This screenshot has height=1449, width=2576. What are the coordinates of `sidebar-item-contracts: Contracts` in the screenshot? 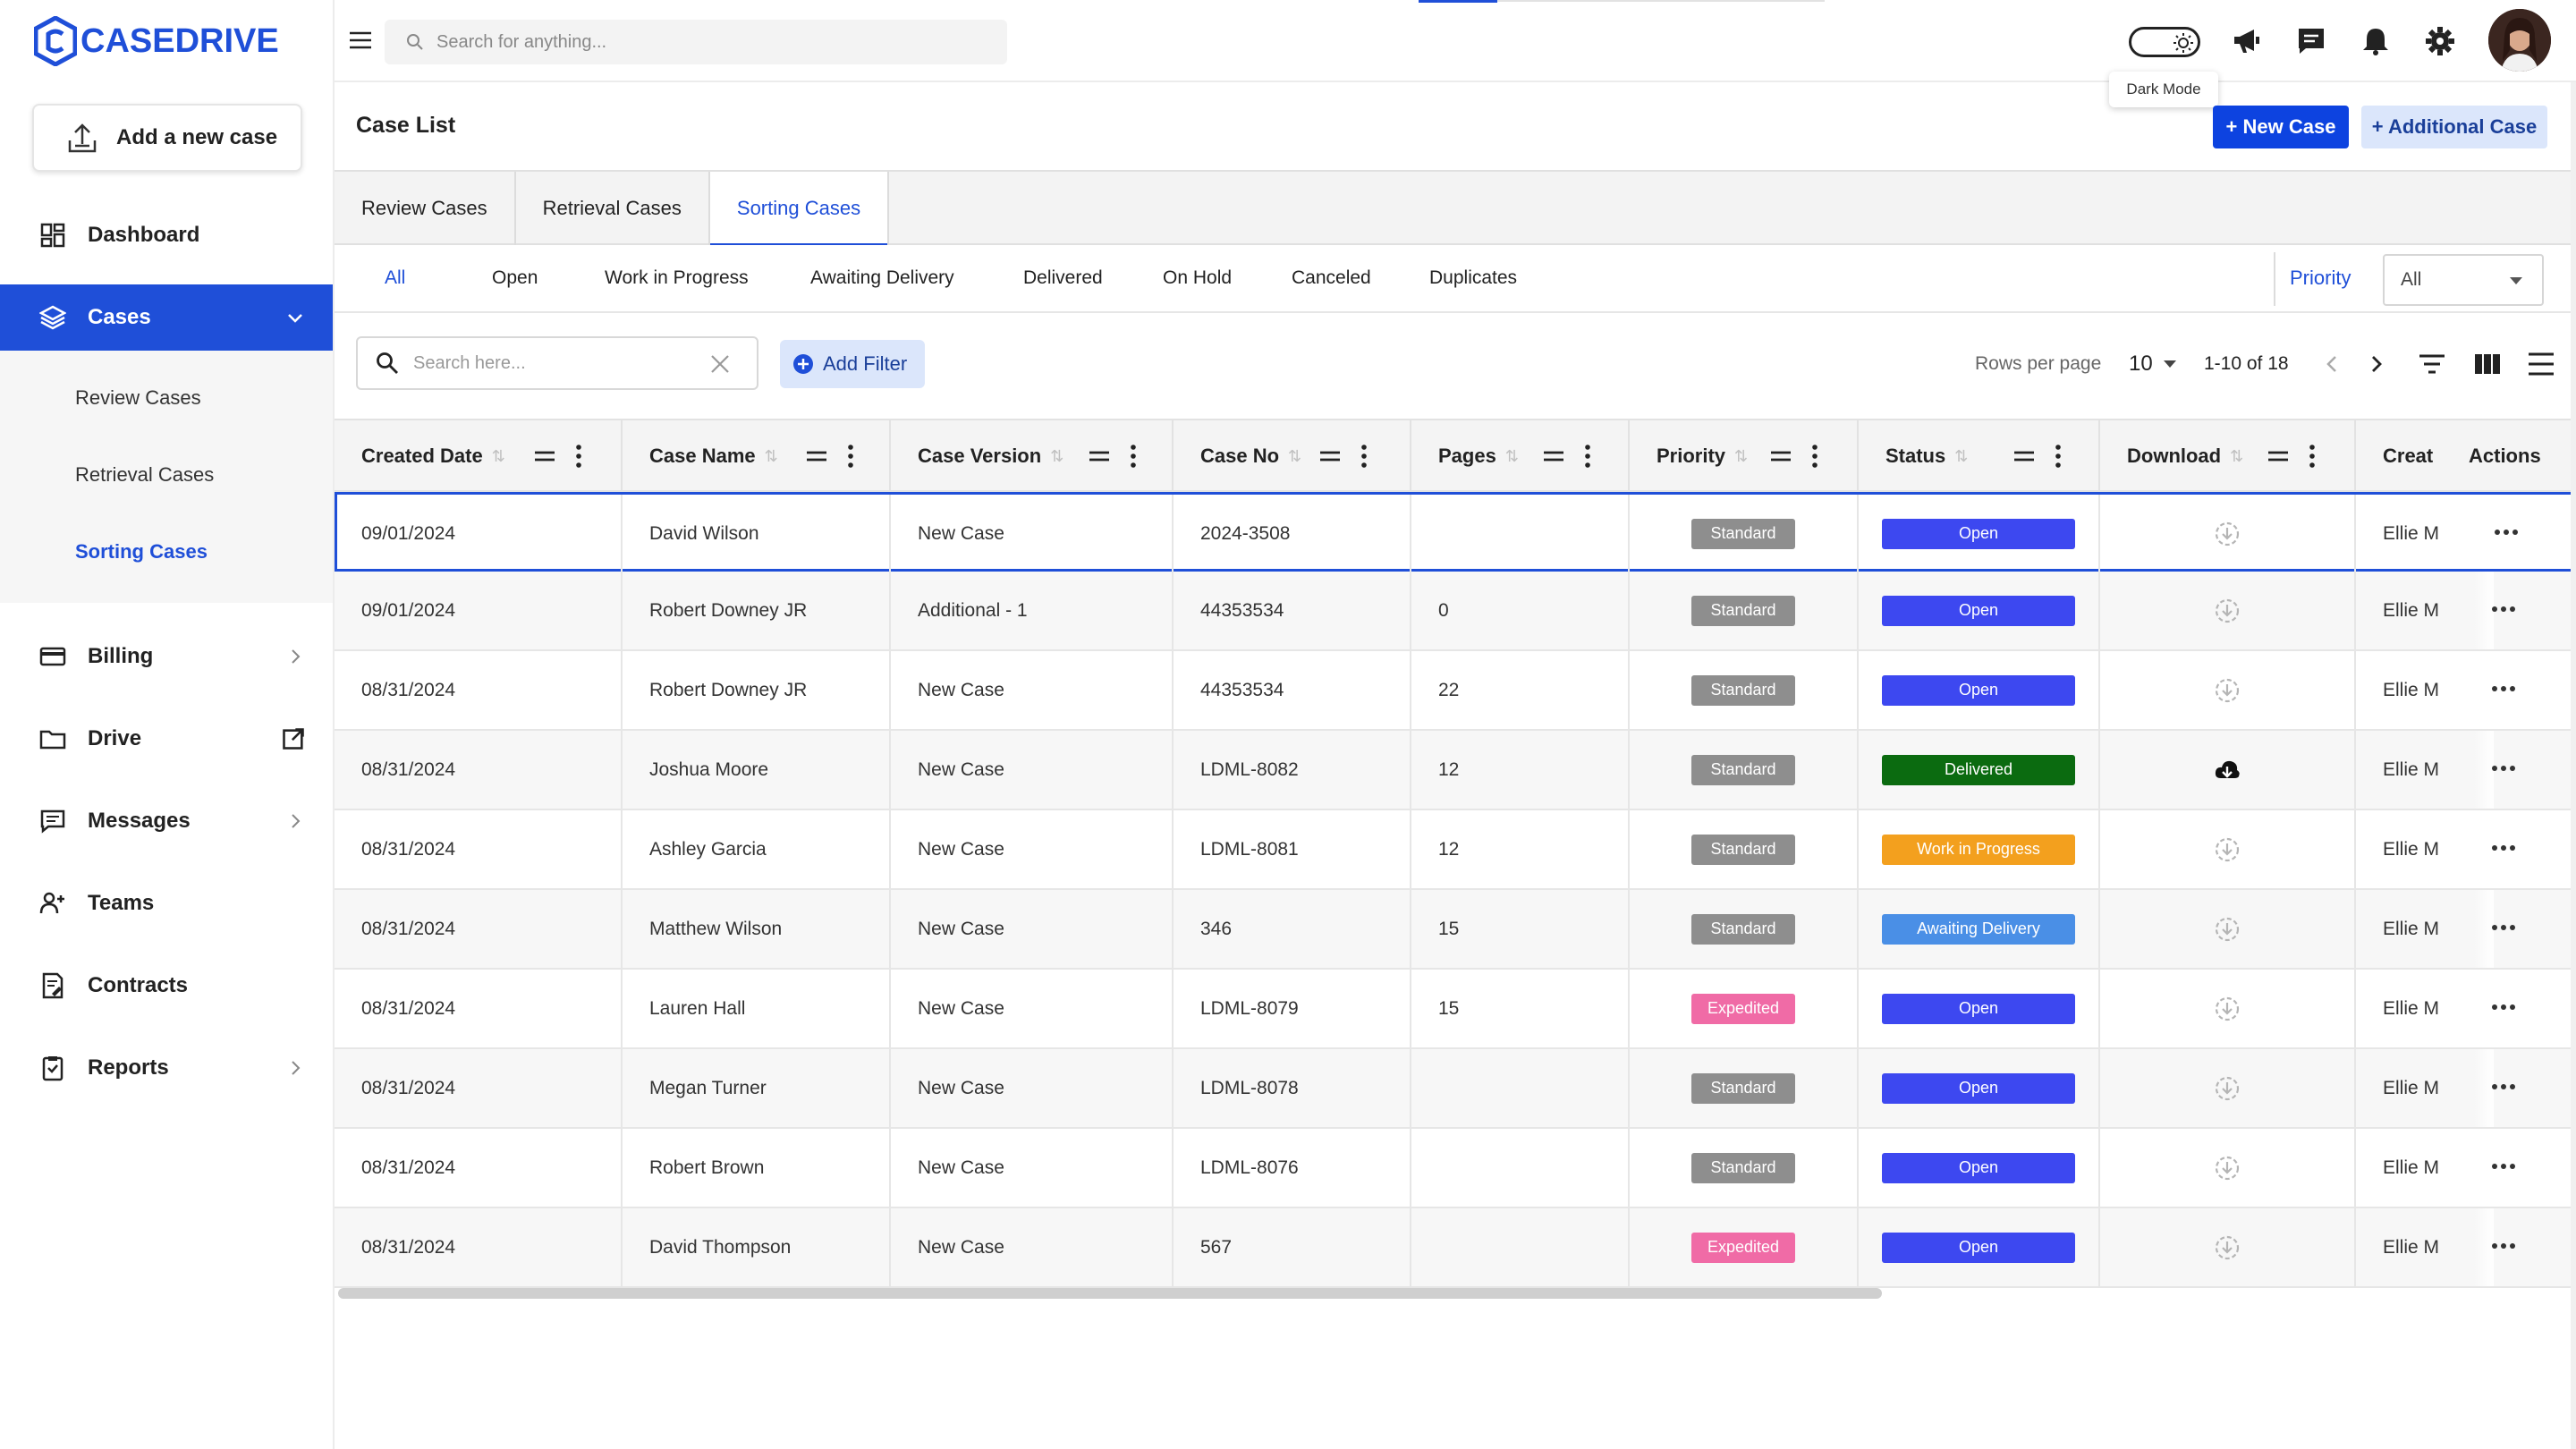 It's located at (166, 986).